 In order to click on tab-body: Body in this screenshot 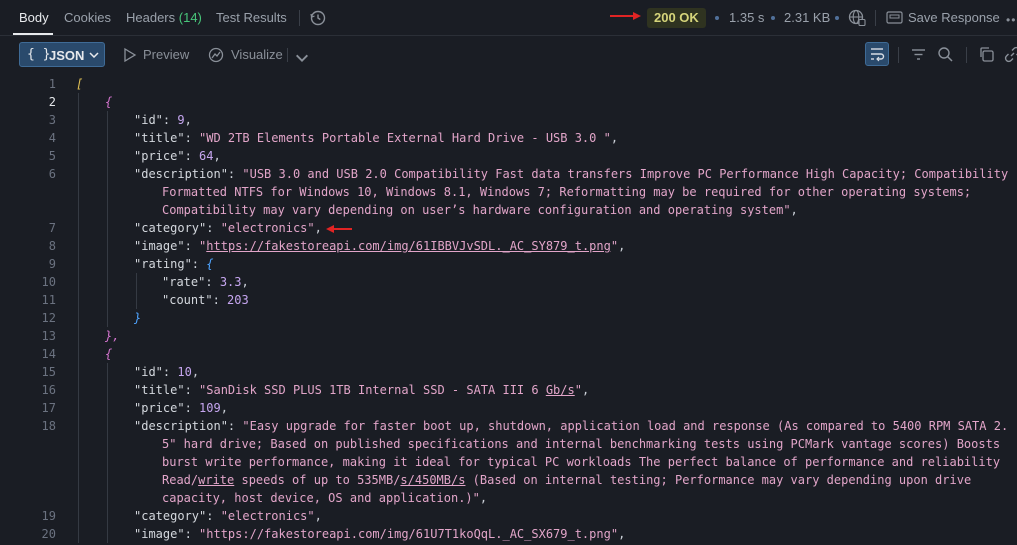, I will do `click(34, 17)`.